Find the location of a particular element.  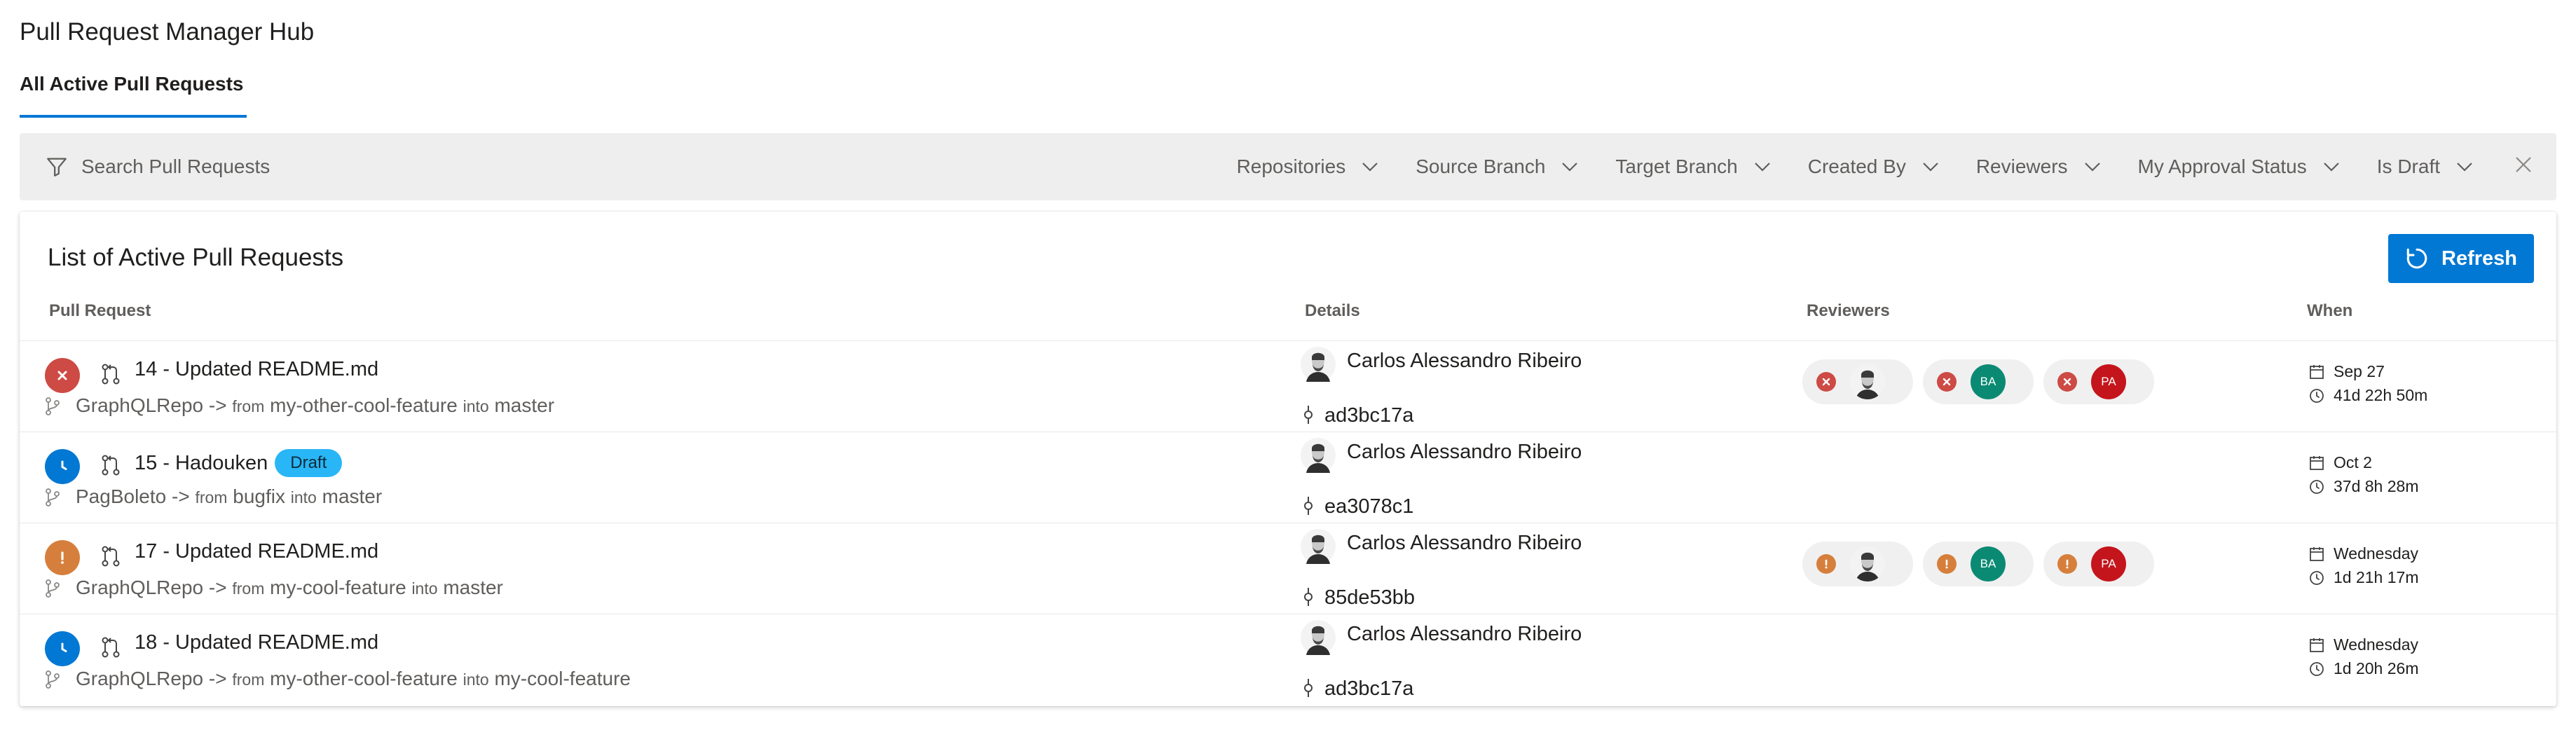

filter-is-draft: Is Draft is located at coordinates (2425, 167).